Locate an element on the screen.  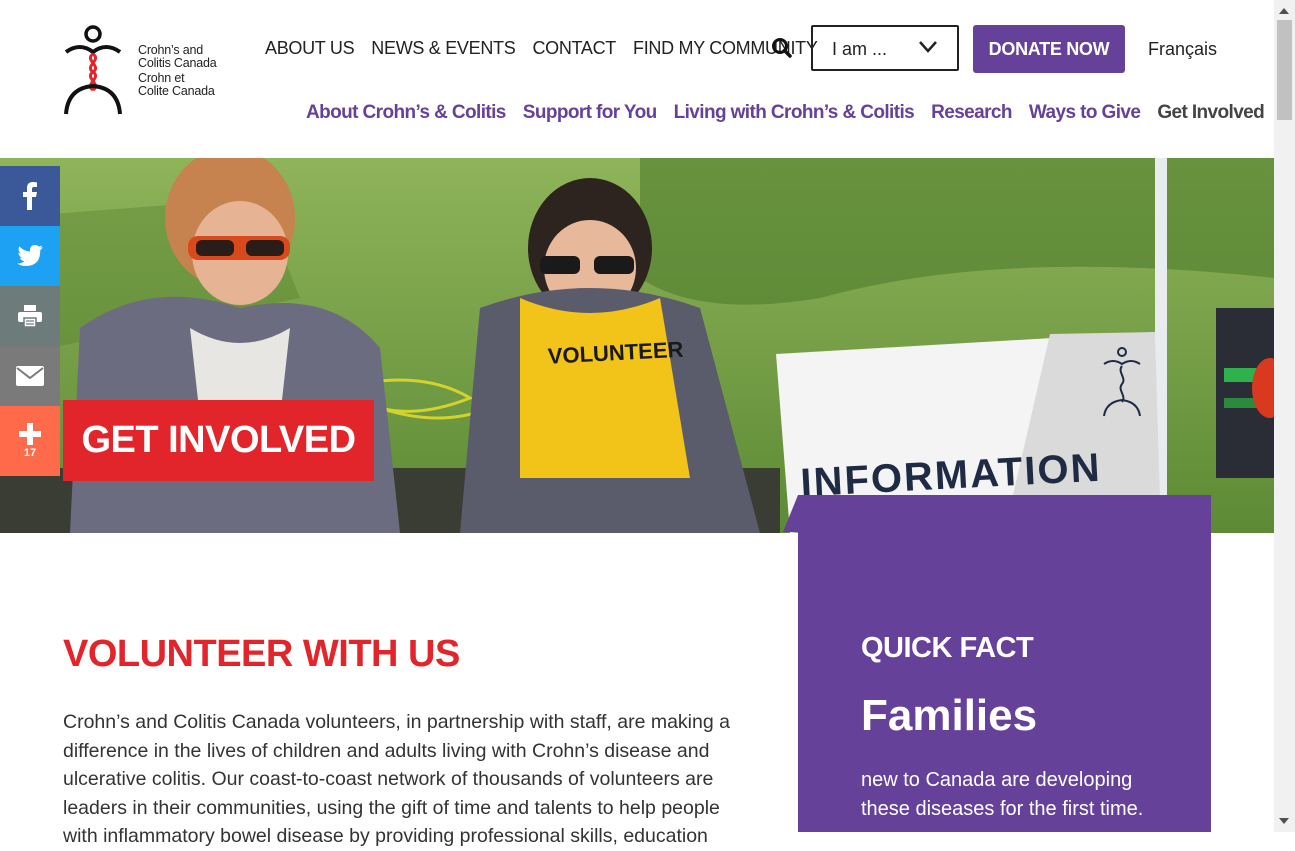
language-toggle: Français is located at coordinates (1182, 49).